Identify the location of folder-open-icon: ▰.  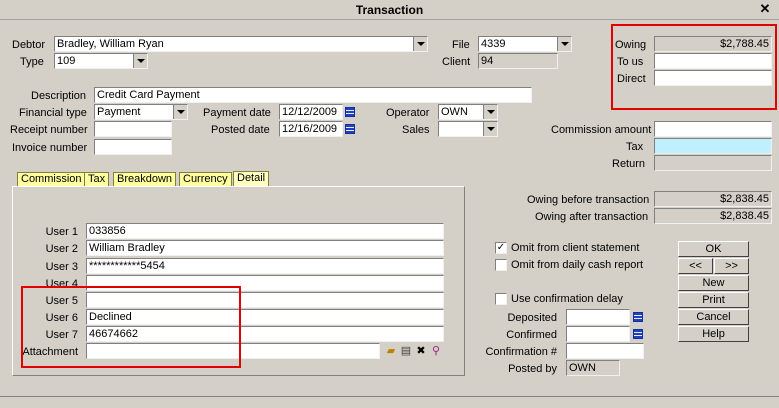
(391, 351).